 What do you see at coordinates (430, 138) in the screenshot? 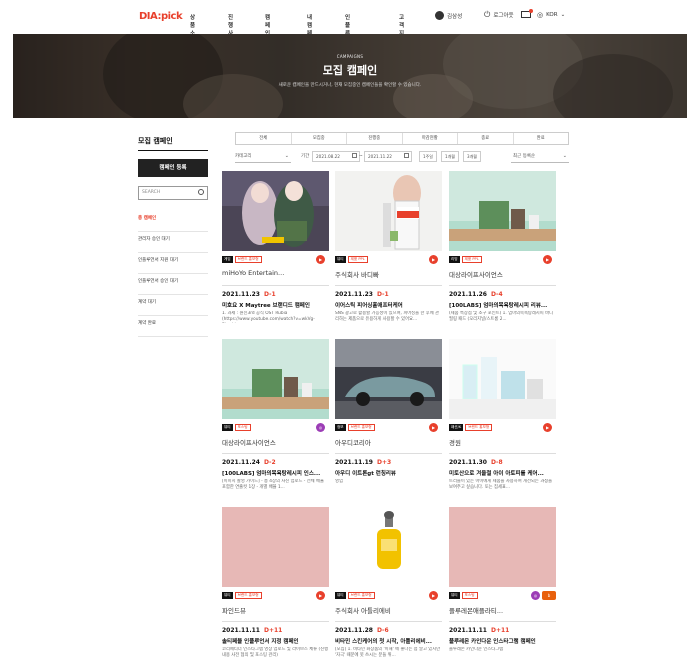
I see `tab-closing: 마감현황` at bounding box center [430, 138].